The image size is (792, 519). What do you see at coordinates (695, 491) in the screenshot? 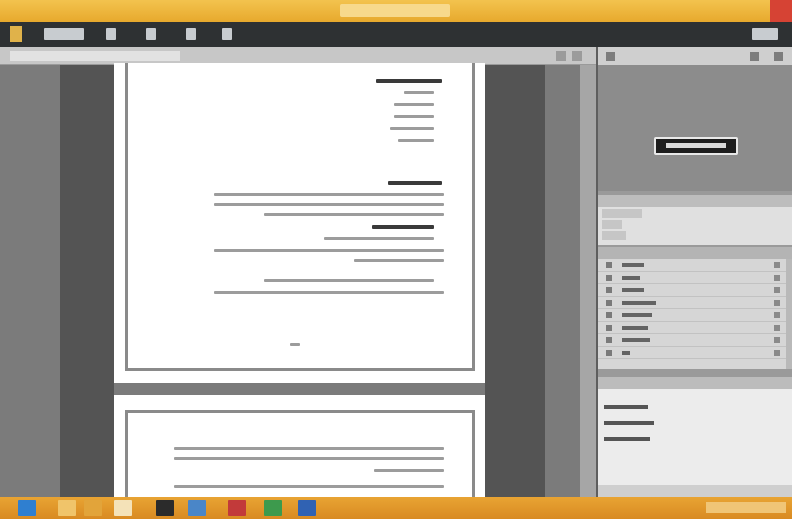
I see `pages-footer` at bounding box center [695, 491].